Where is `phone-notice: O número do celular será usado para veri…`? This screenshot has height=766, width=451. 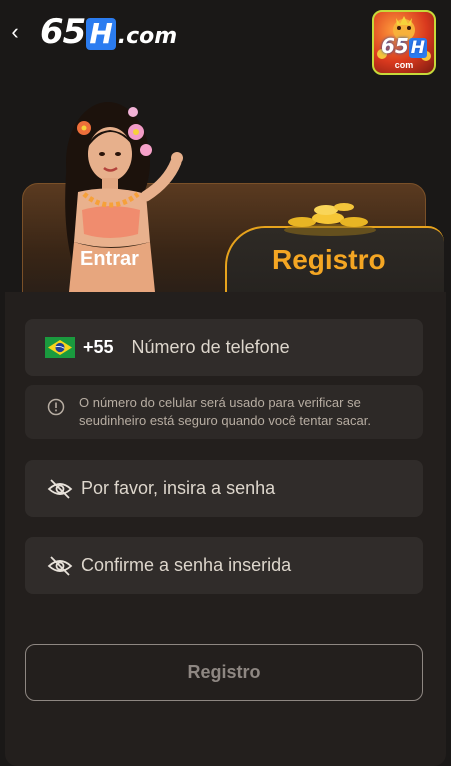 phone-notice: O número do celular será usado para veri… is located at coordinates (224, 412).